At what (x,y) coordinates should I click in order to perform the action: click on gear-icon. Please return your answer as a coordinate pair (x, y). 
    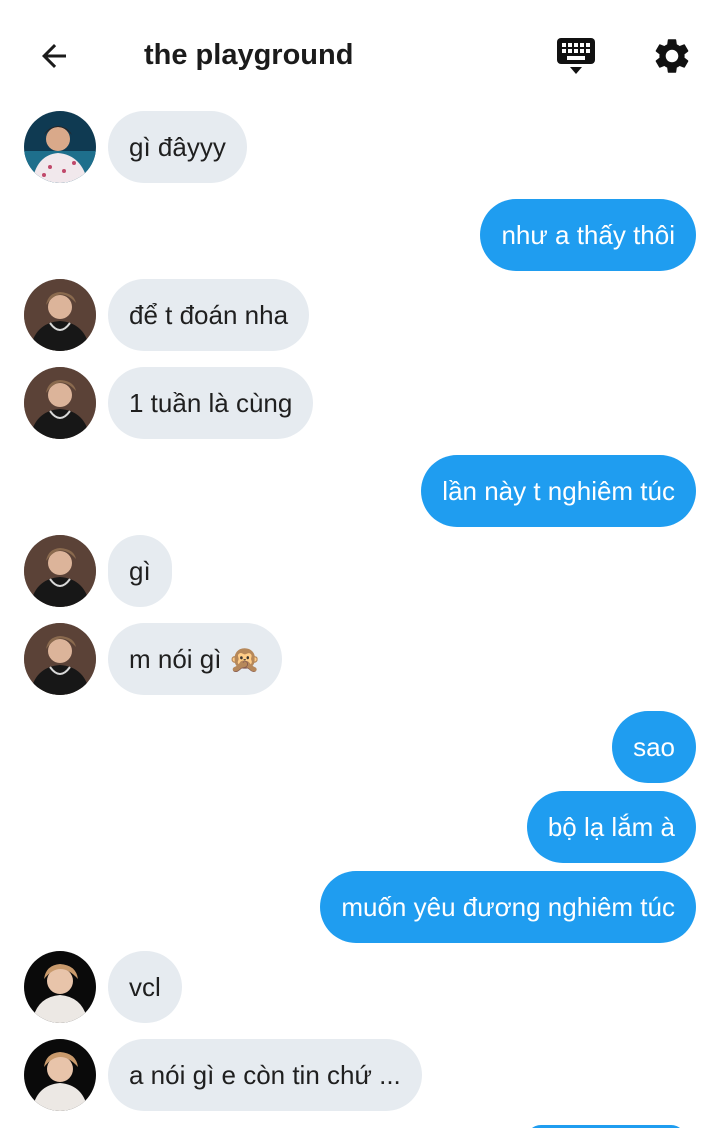
    Looking at the image, I should click on (672, 56).